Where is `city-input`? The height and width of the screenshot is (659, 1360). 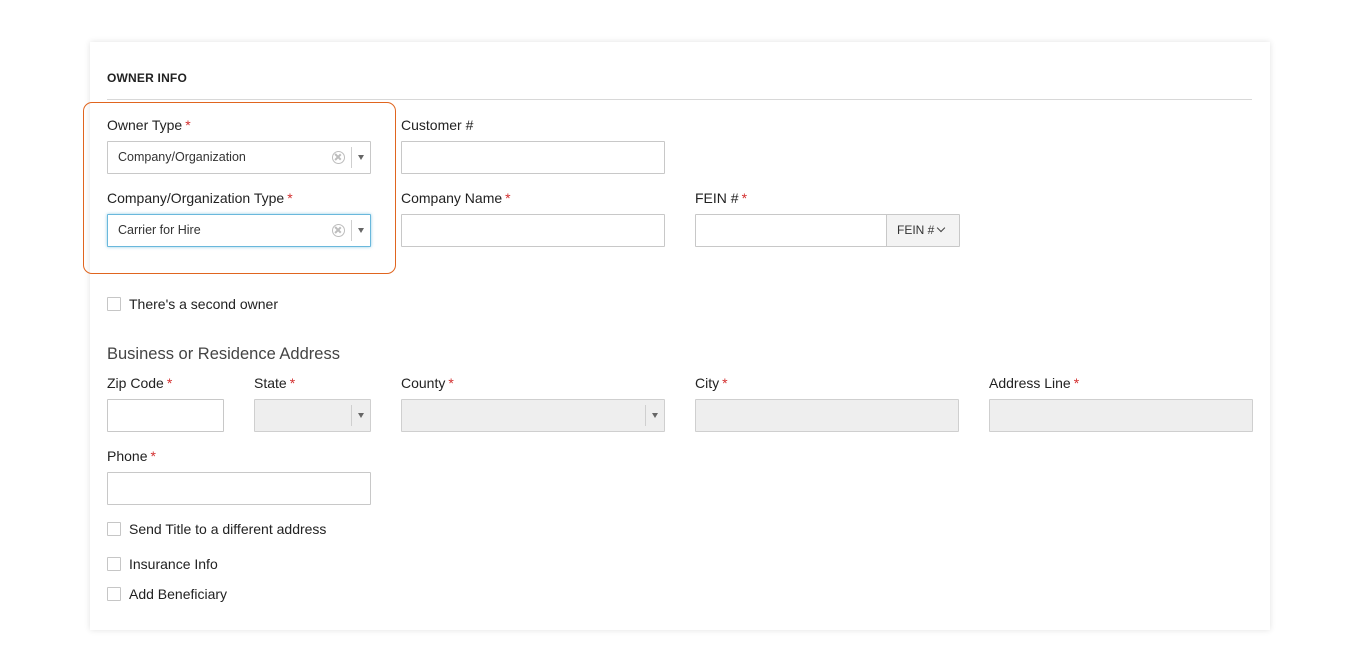
city-input is located at coordinates (827, 415).